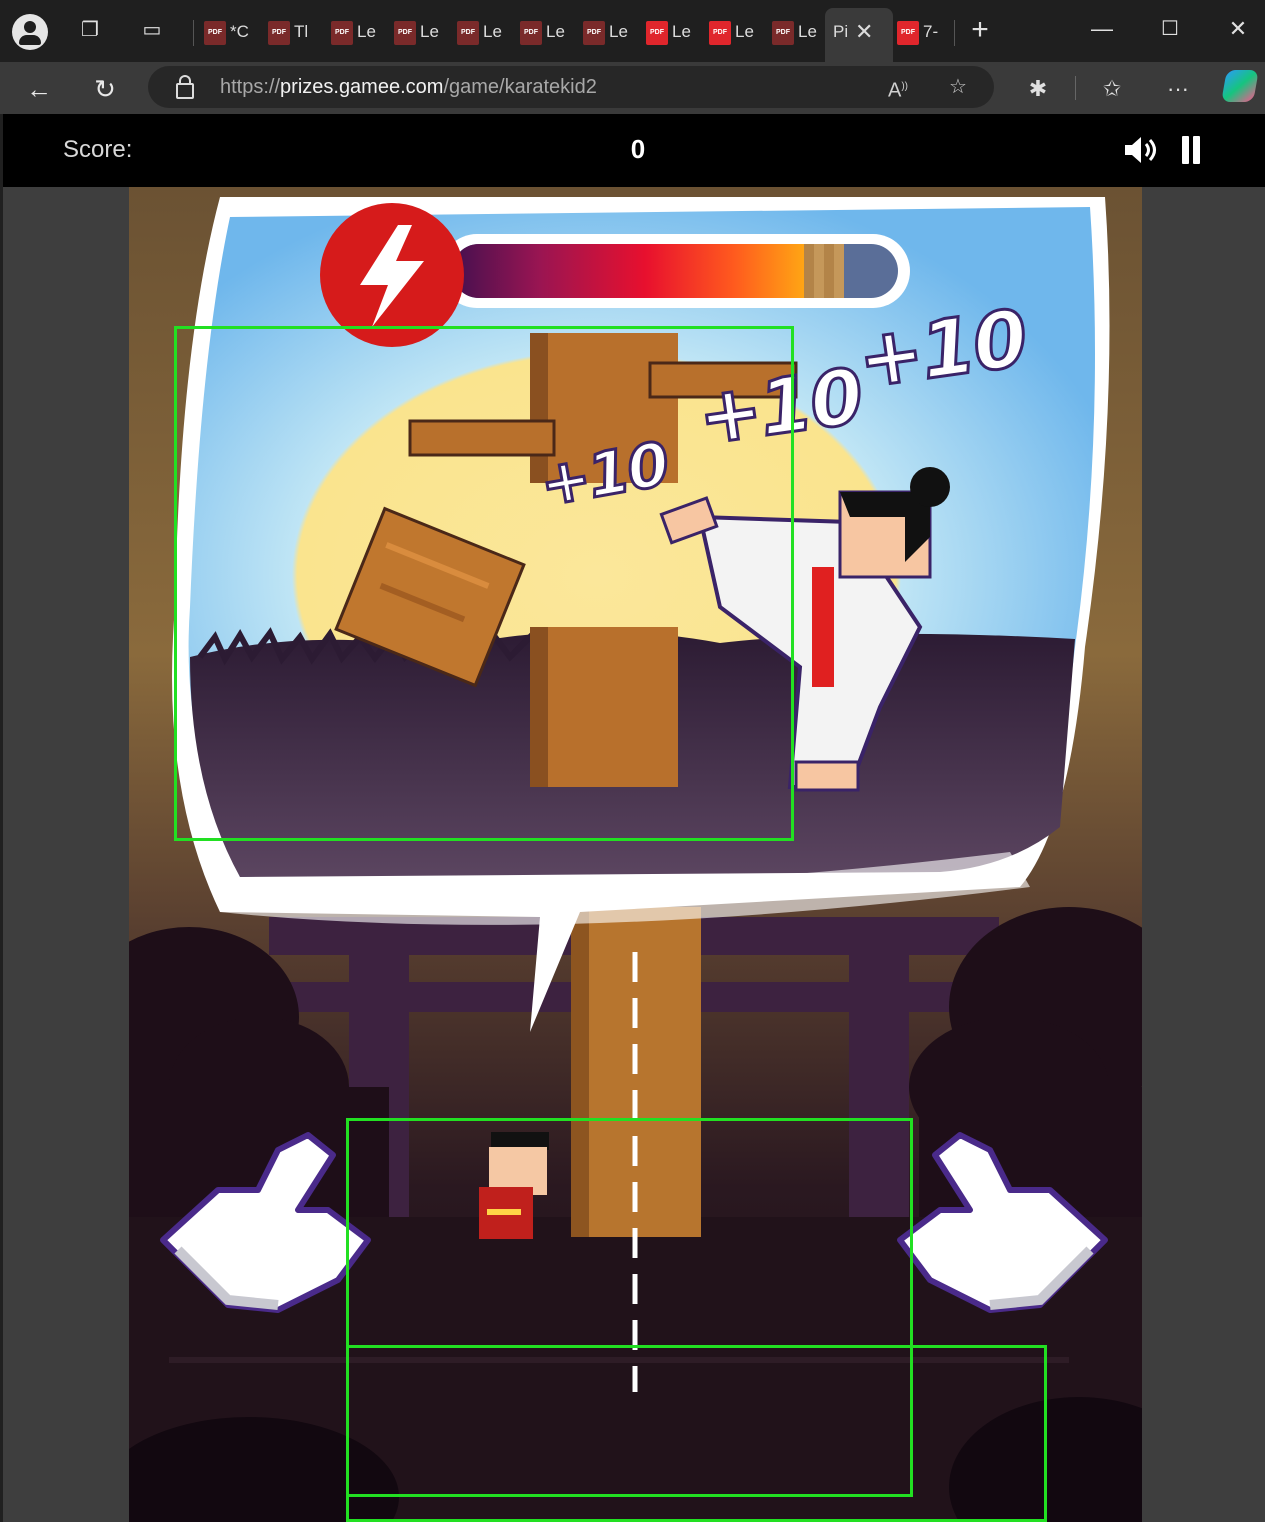 The width and height of the screenshot is (1265, 1522). Describe the element at coordinates (648, 271) in the screenshot. I see `energy-bar-fill` at that location.